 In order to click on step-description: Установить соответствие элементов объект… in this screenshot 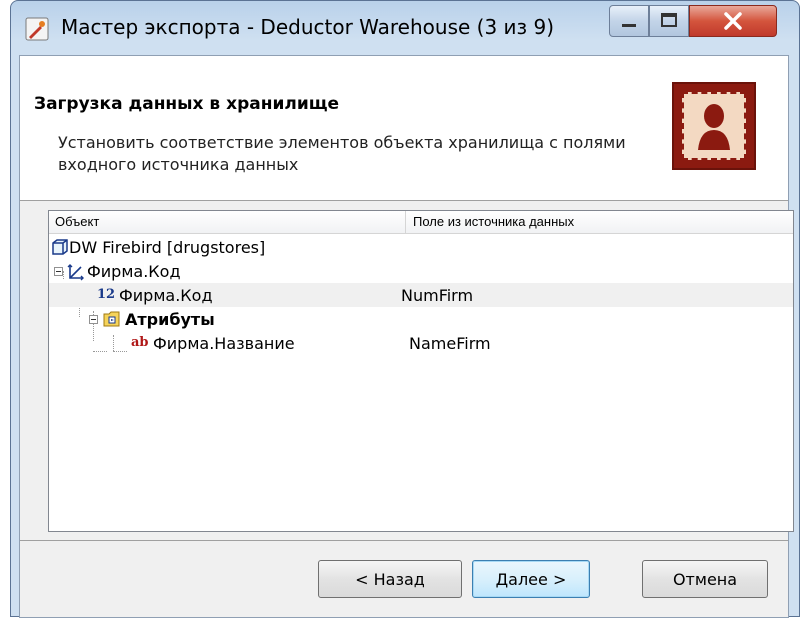, I will do `click(342, 153)`.